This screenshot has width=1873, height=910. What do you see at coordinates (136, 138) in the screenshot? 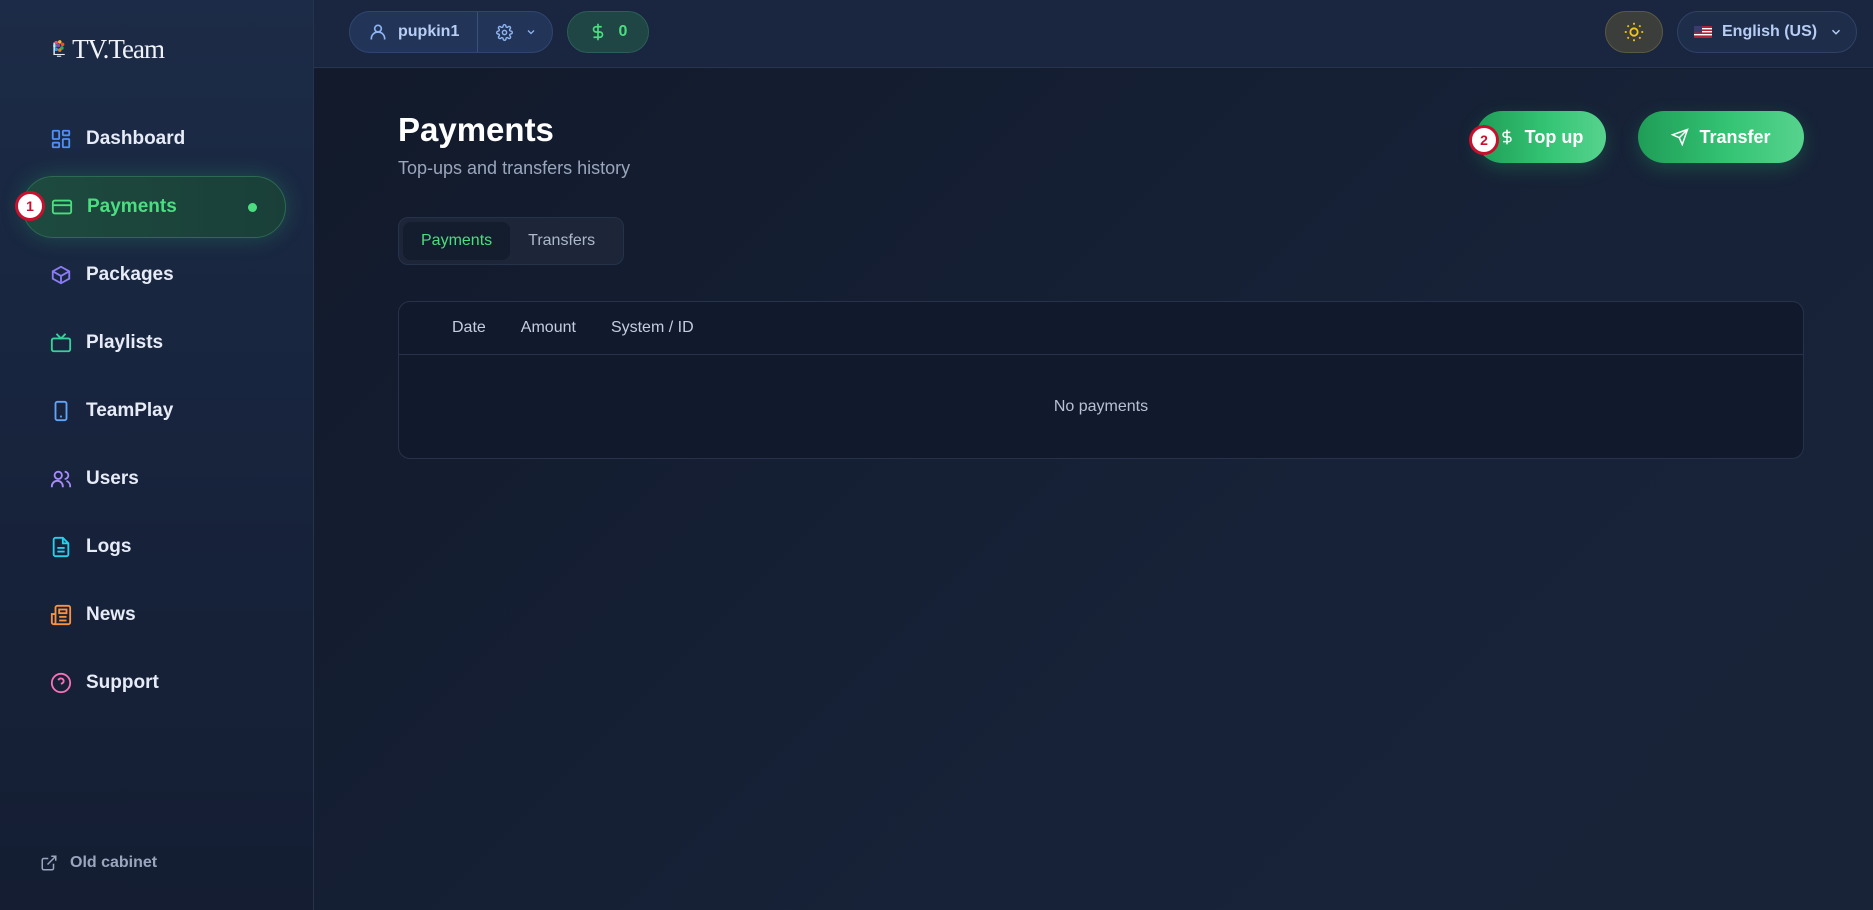
I see `sidebar-item-label: Dashboard` at bounding box center [136, 138].